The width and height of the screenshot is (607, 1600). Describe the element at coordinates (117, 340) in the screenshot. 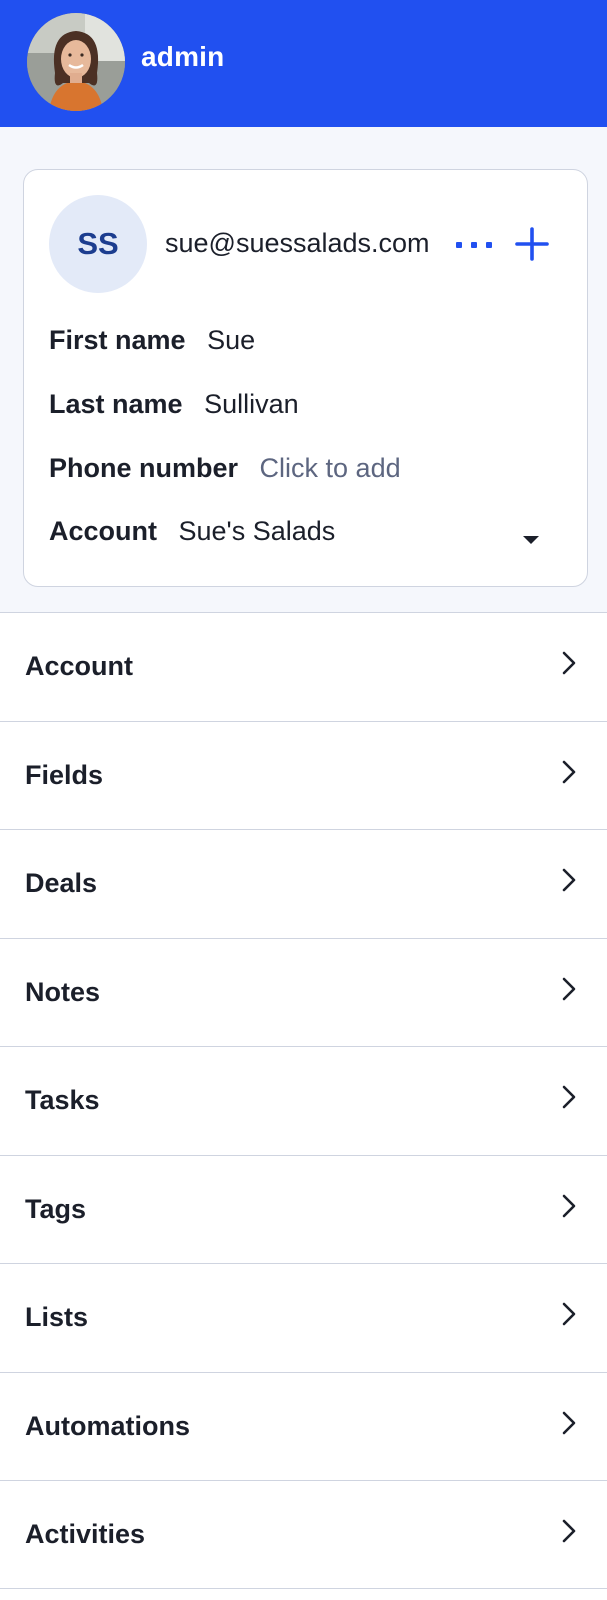

I see `first-name-label: First name` at that location.